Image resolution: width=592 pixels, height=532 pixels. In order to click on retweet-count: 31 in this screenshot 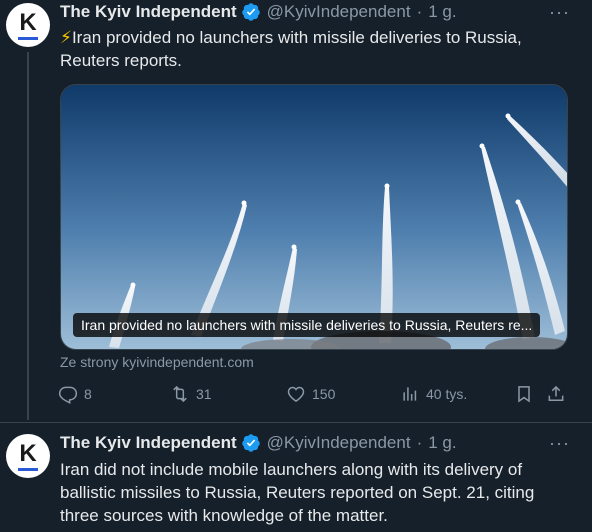, I will do `click(204, 394)`.